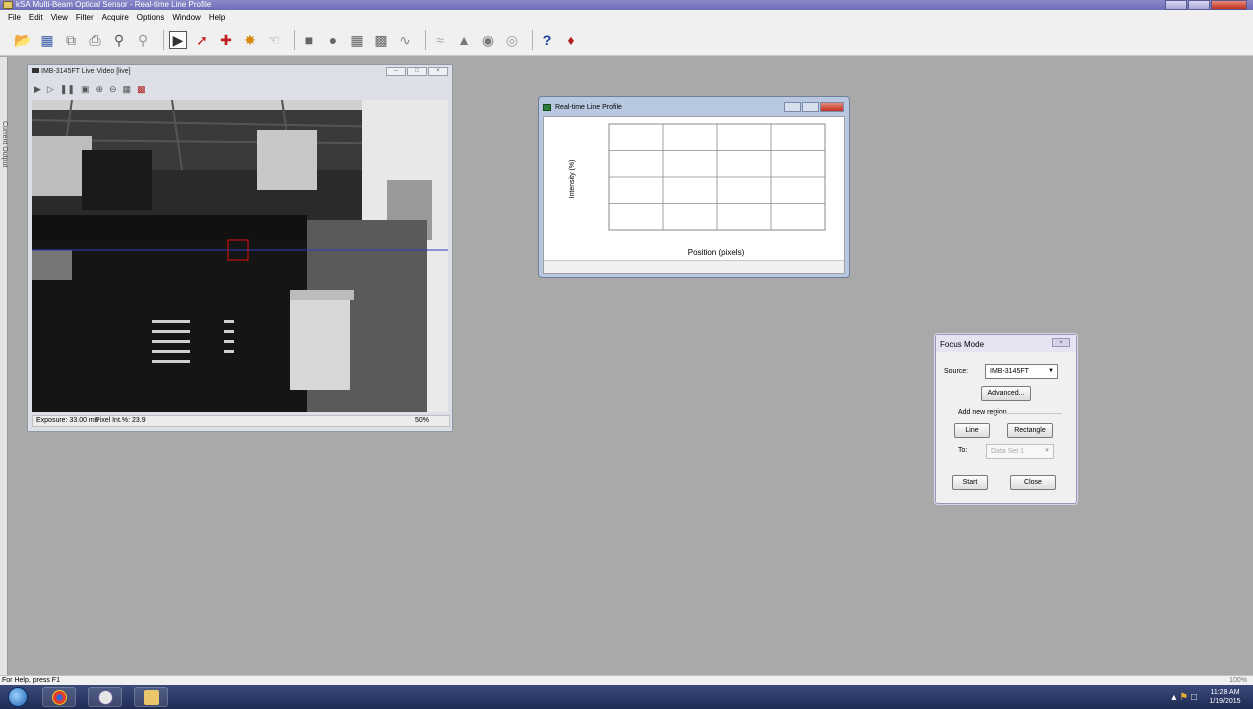 This screenshot has width=1253, height=709. I want to click on live-video-image, so click(240, 256).